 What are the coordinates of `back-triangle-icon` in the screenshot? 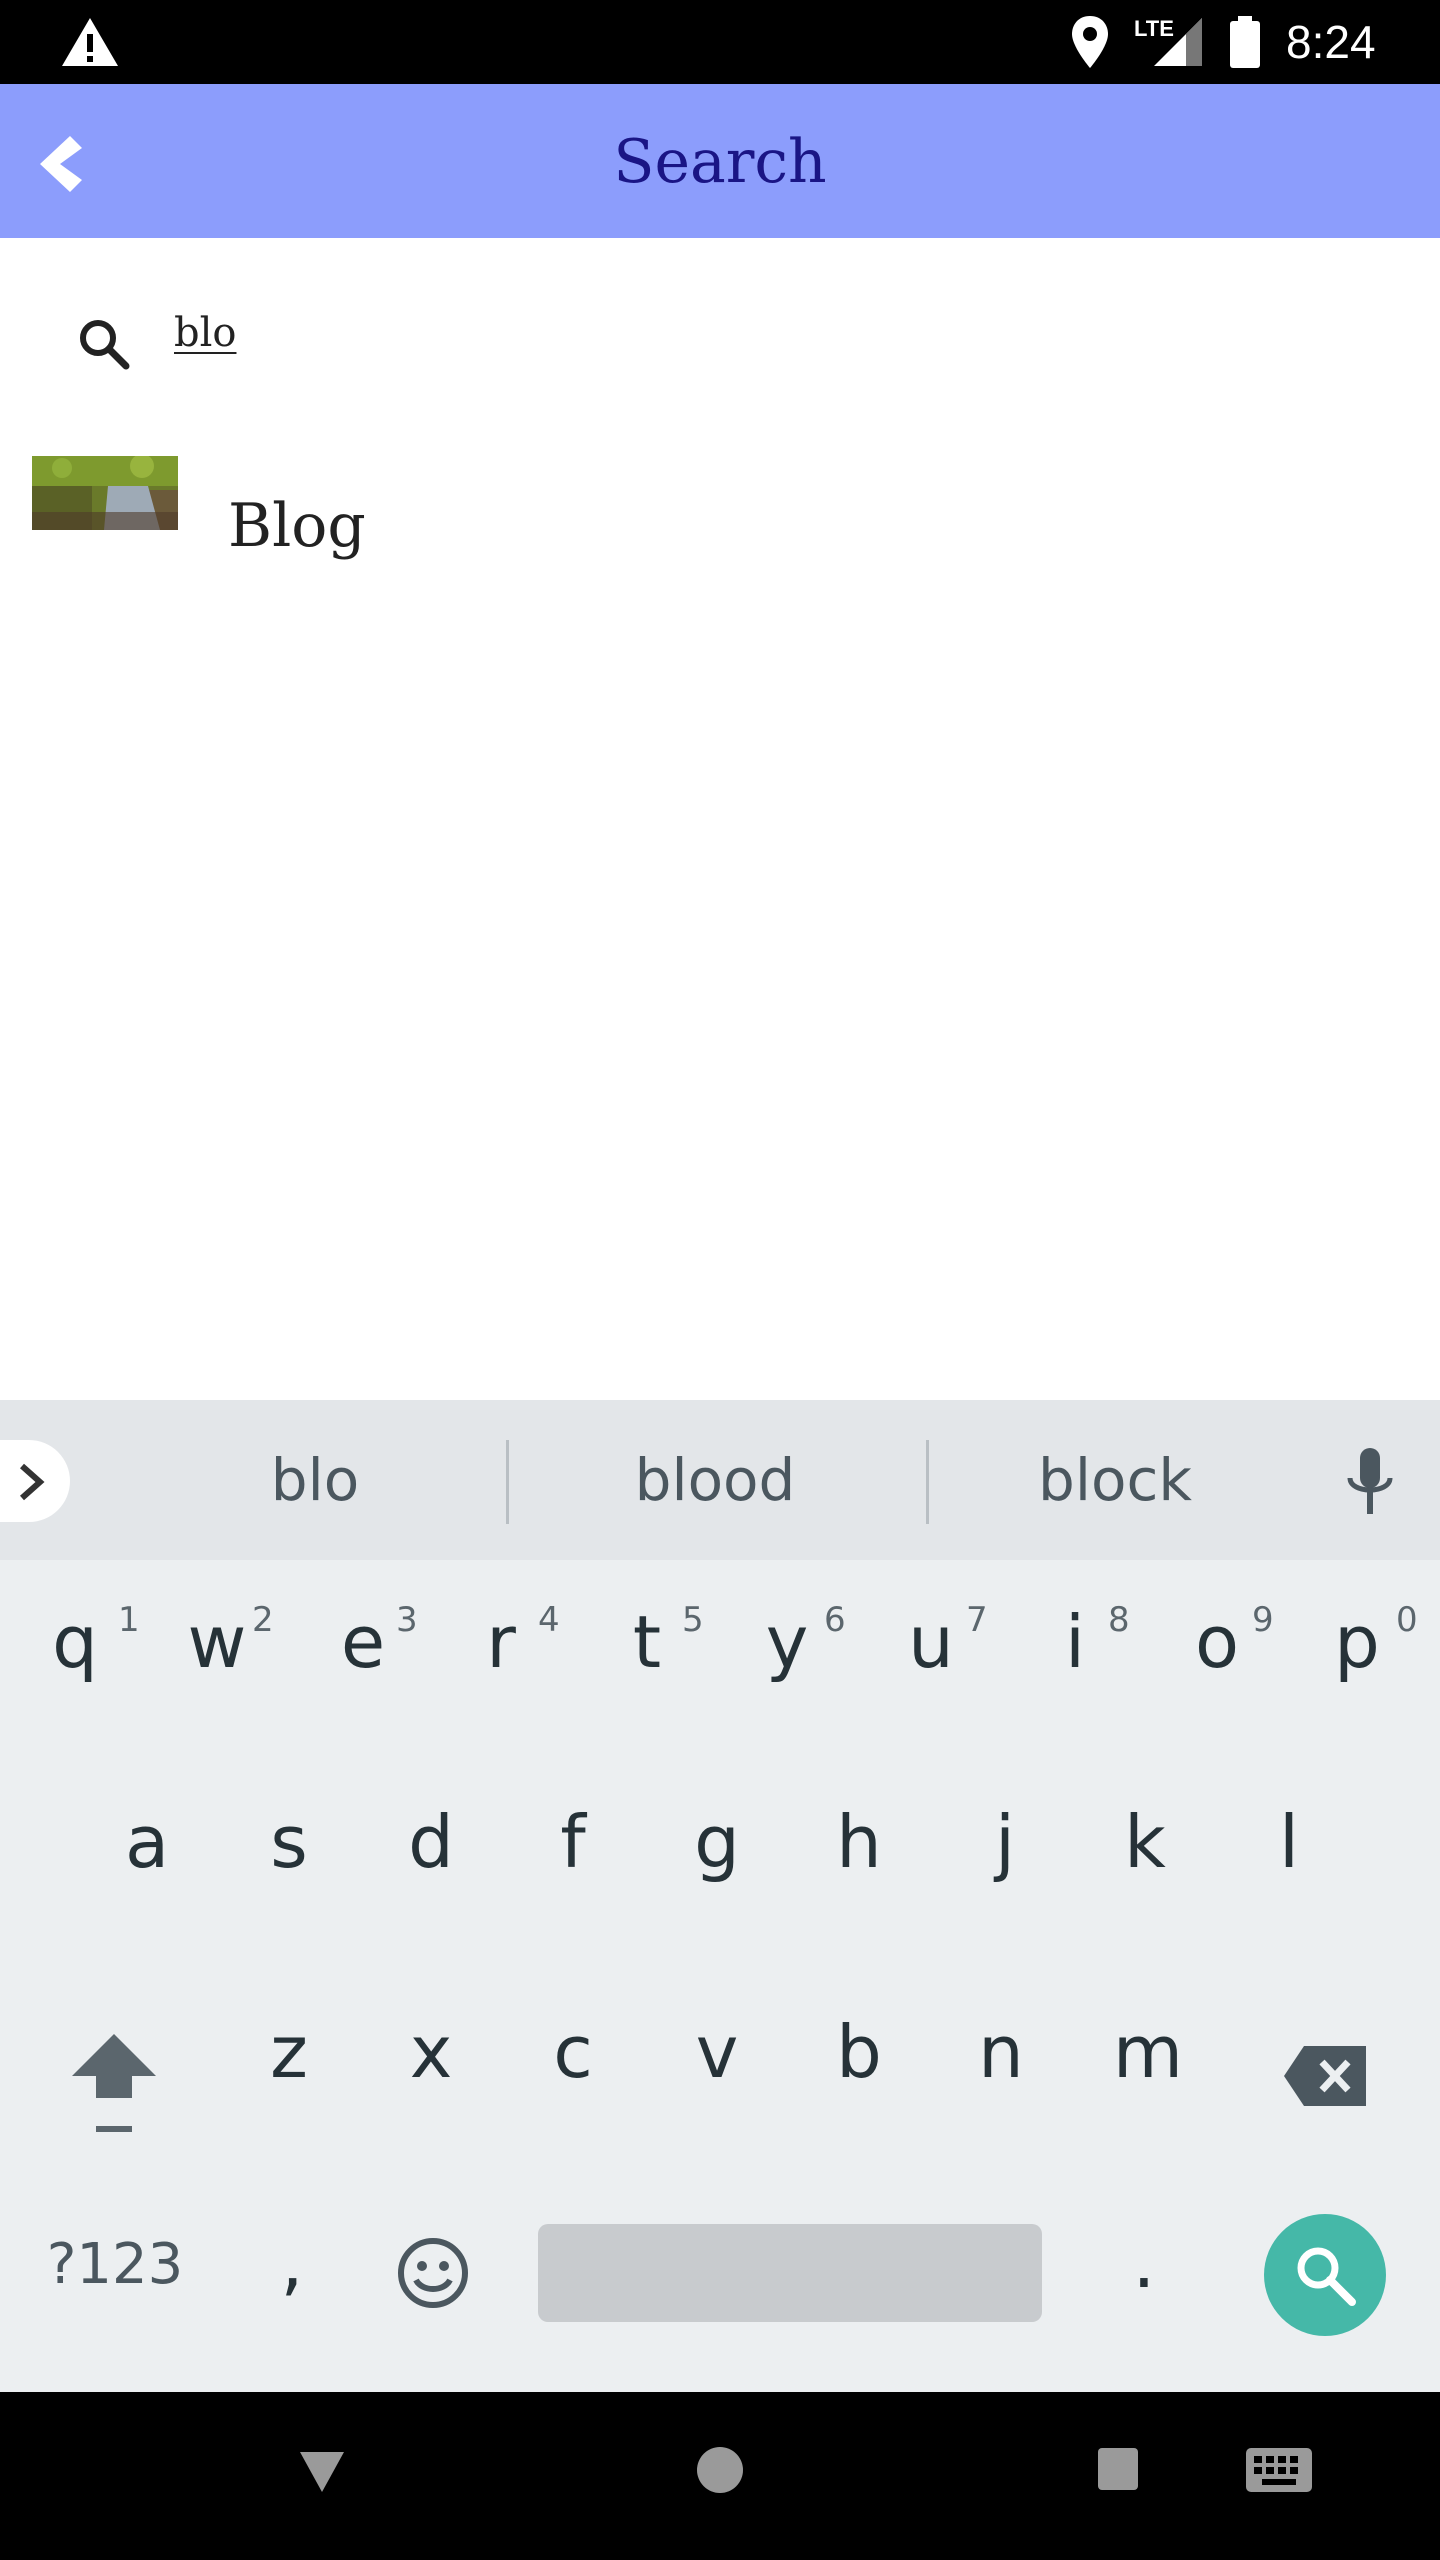 It's located at (322, 2472).